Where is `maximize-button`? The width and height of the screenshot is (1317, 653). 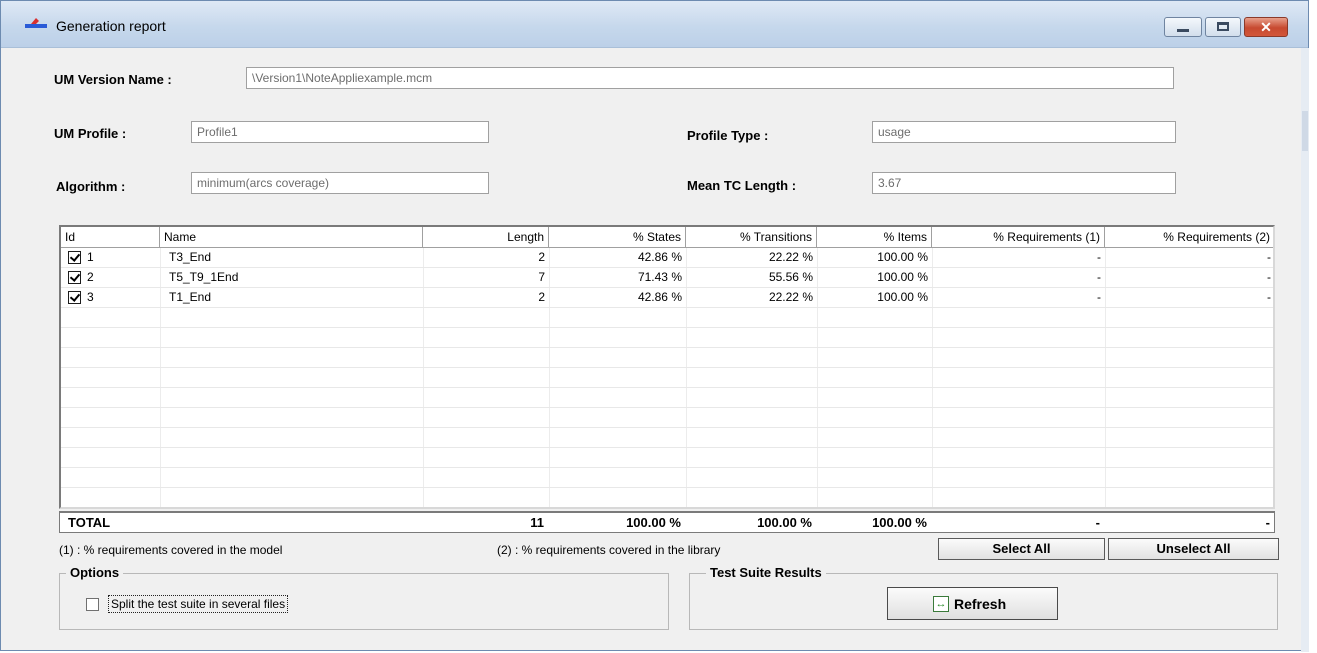 maximize-button is located at coordinates (1223, 27).